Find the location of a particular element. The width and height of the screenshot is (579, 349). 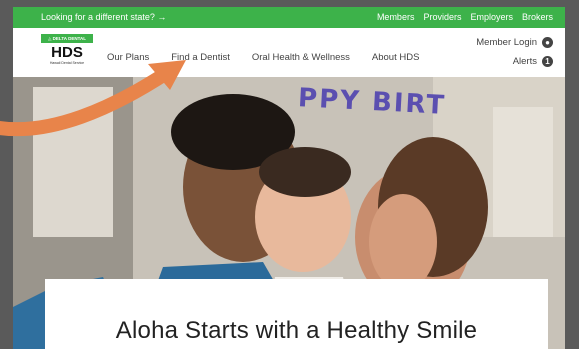

logo-subtitle: Hawaii Dental Service is located at coordinates (67, 63).